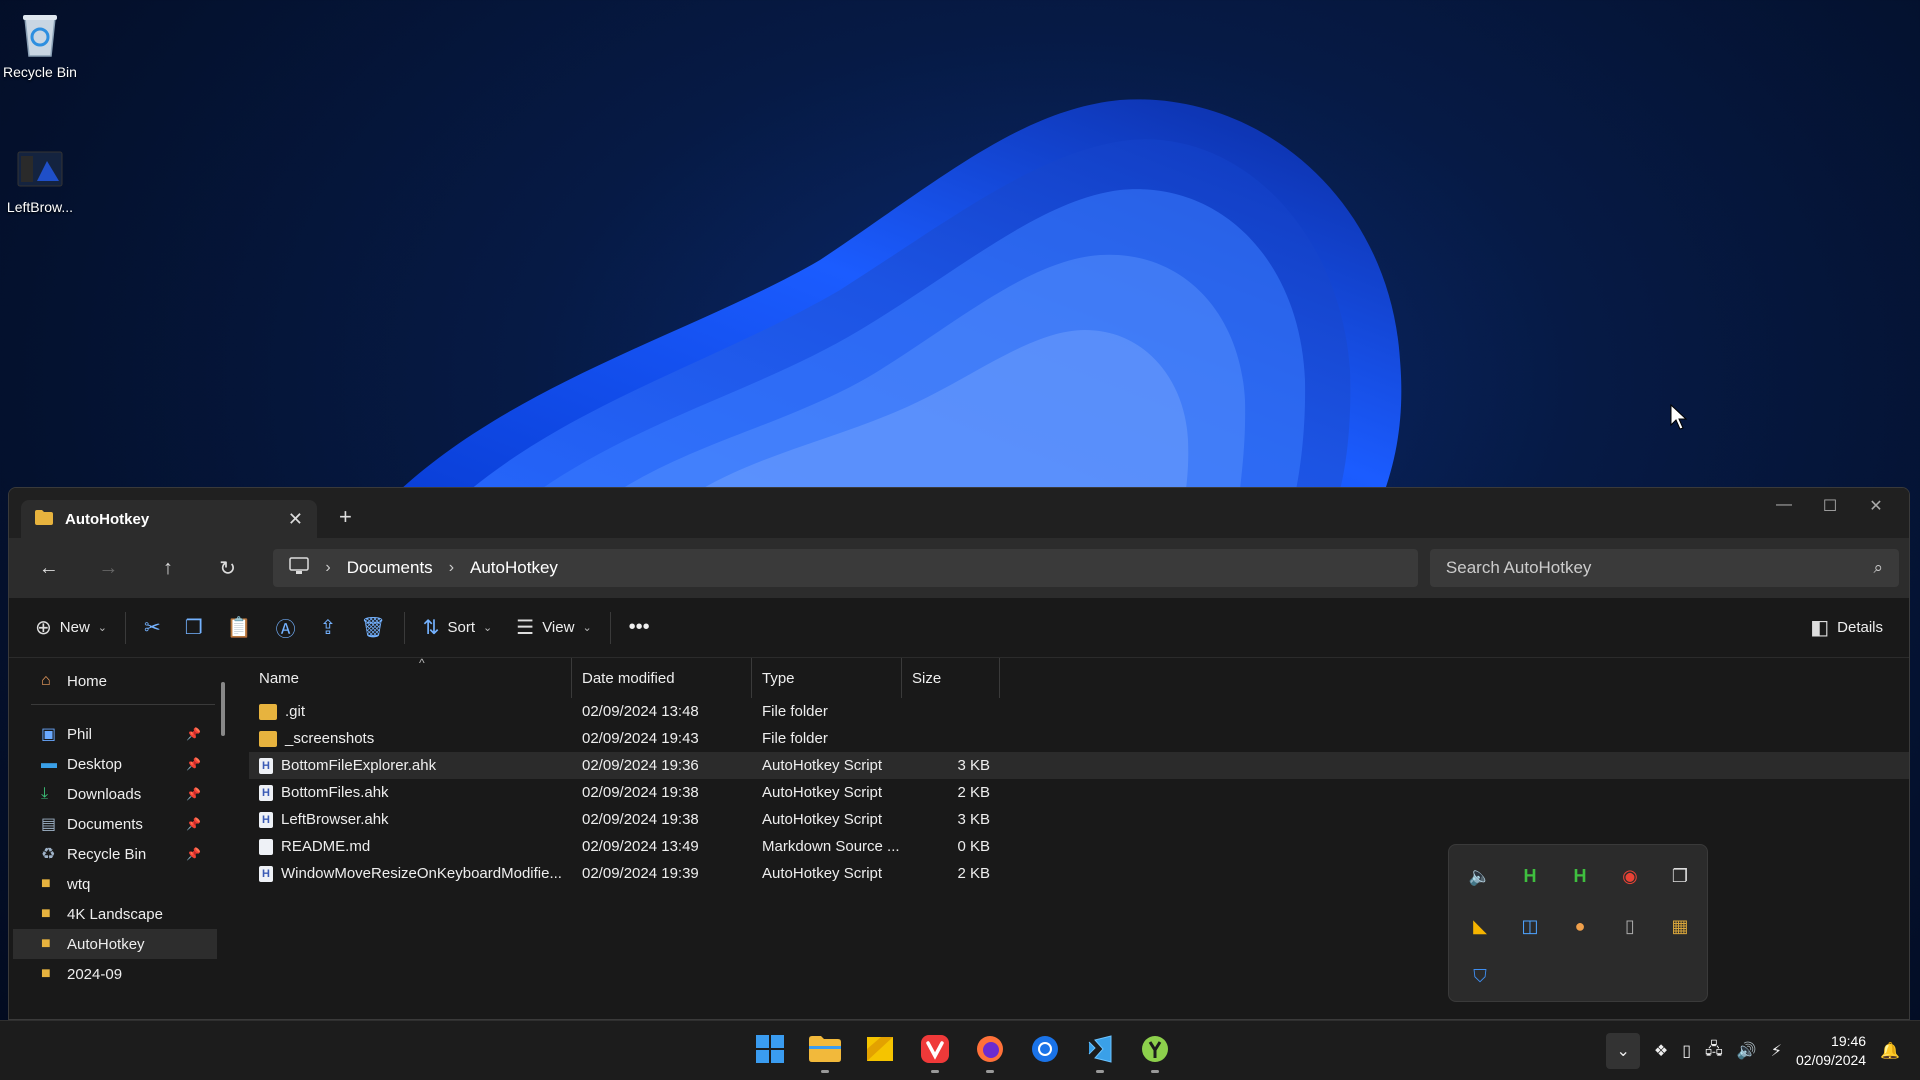  Describe the element at coordinates (1680, 926) in the screenshot. I see `image-tray-icon: ▦` at that location.